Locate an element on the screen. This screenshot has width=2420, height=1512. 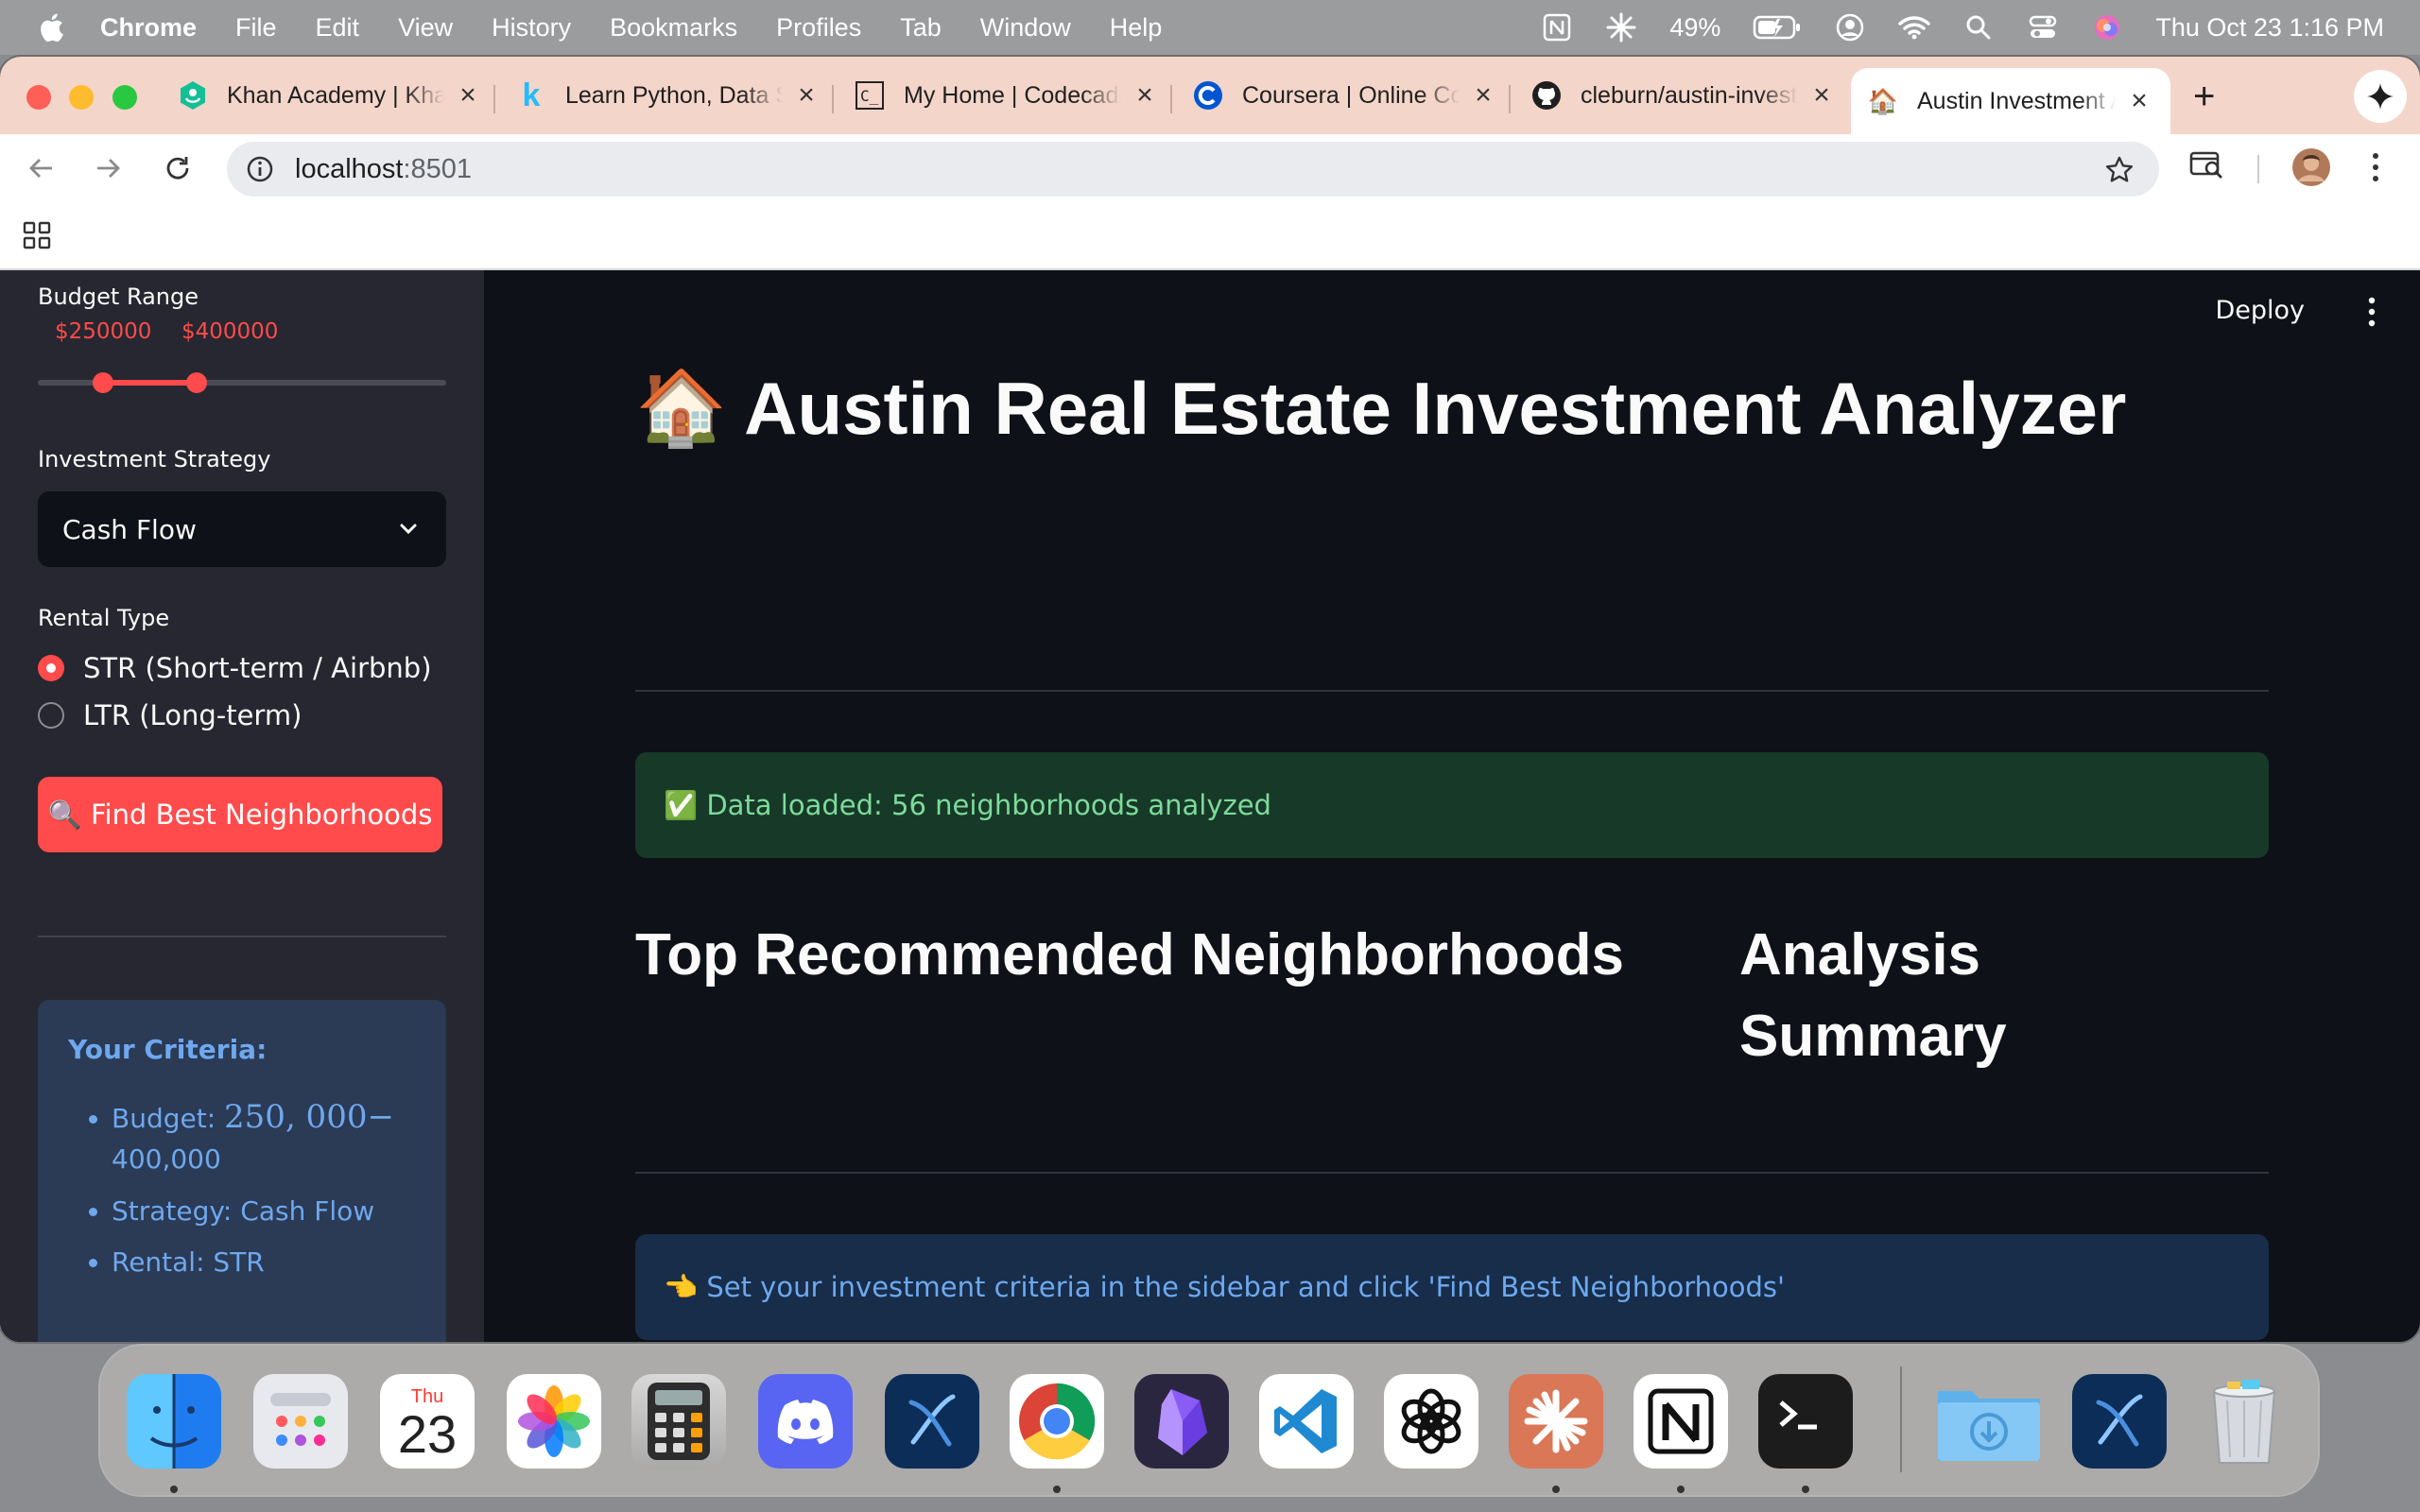
window-zoom-button is located at coordinates (124, 97).